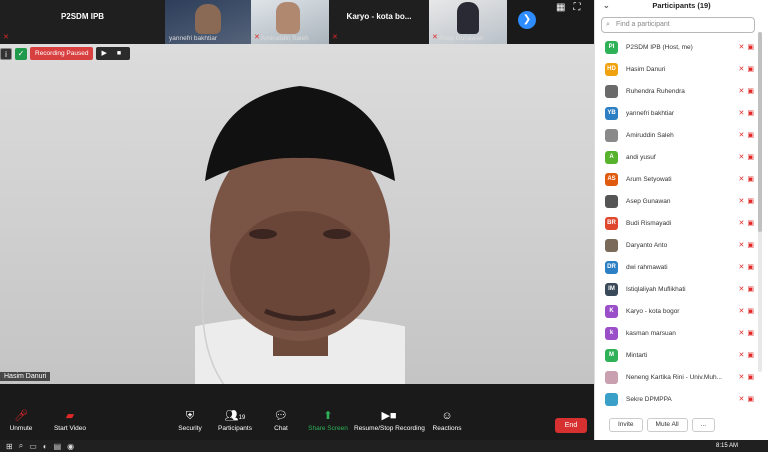 This screenshot has width=768, height=452. Describe the element at coordinates (564, 7) in the screenshot. I see `grid-view-icon: ▦` at that location.